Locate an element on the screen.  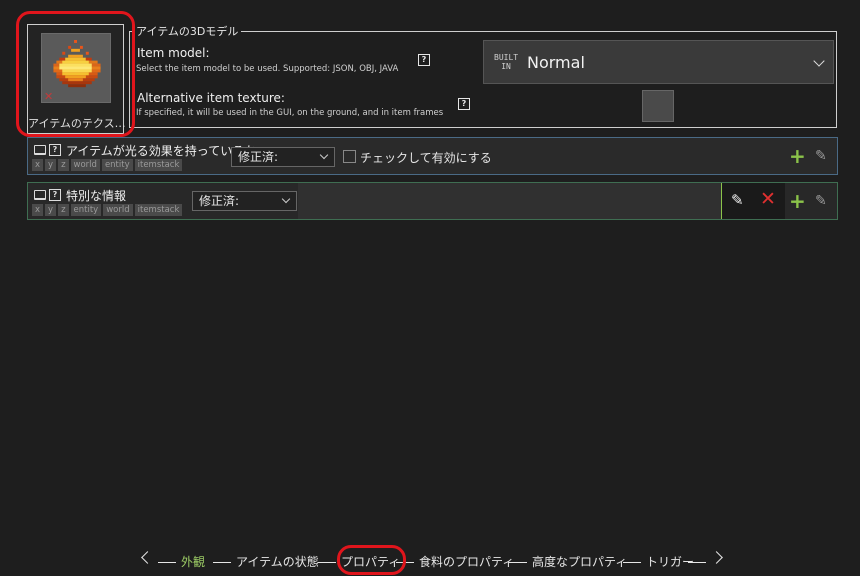
missing-texture-mark: ✕ is located at coordinates (49, 96).